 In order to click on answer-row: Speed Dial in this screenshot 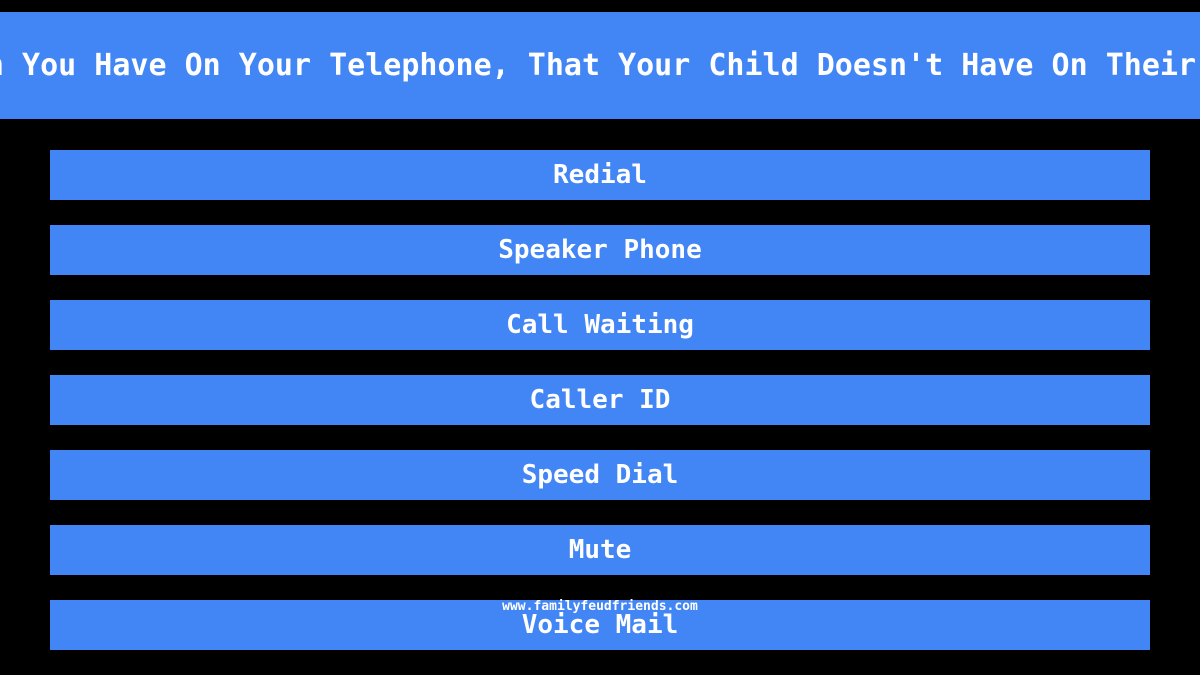, I will do `click(600, 475)`.